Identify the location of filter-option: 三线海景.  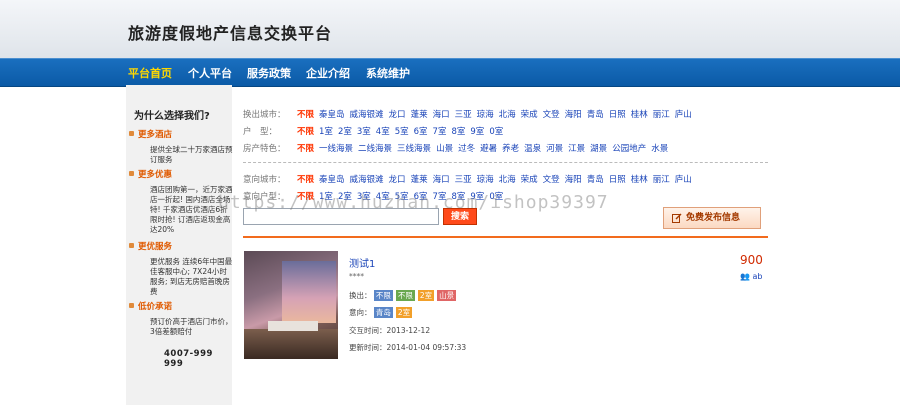
(414, 149).